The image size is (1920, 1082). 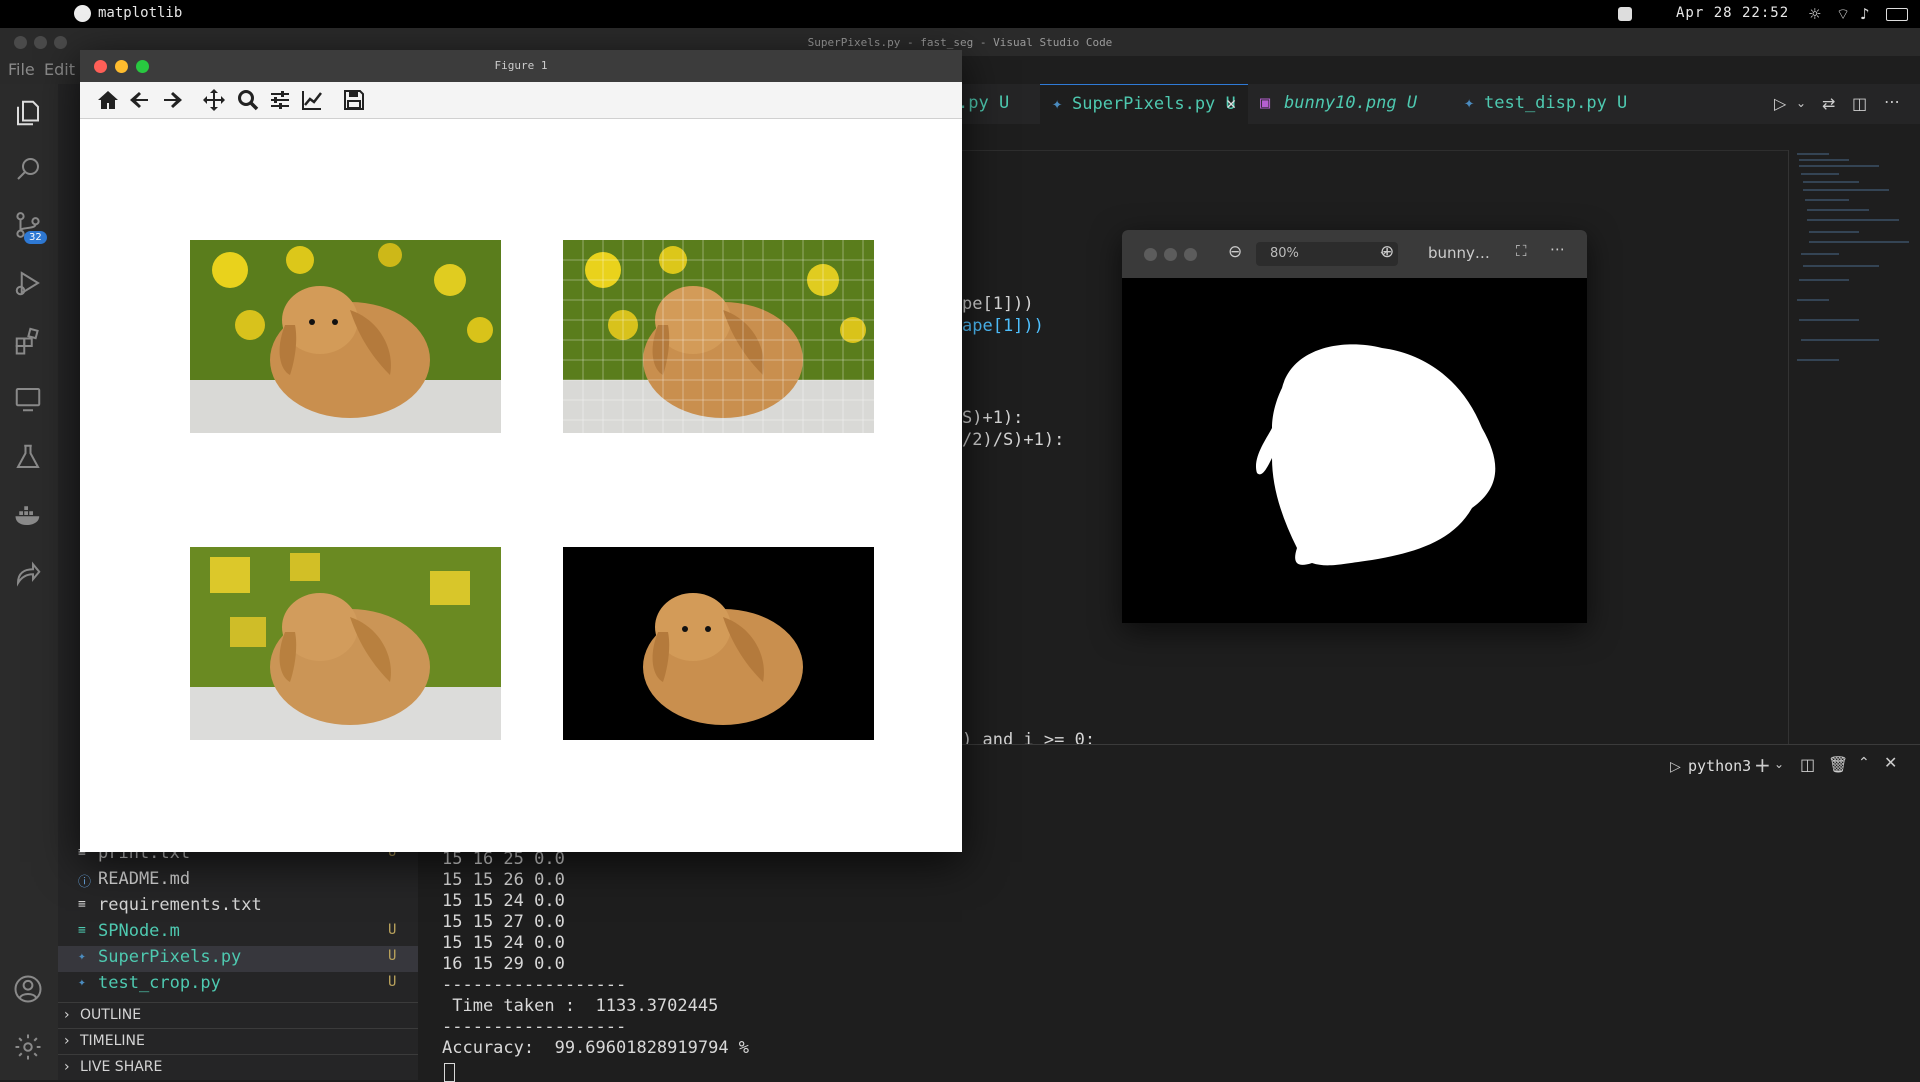 What do you see at coordinates (238, 985) in the screenshot?
I see `file-item: ✦ test_crop.py U` at bounding box center [238, 985].